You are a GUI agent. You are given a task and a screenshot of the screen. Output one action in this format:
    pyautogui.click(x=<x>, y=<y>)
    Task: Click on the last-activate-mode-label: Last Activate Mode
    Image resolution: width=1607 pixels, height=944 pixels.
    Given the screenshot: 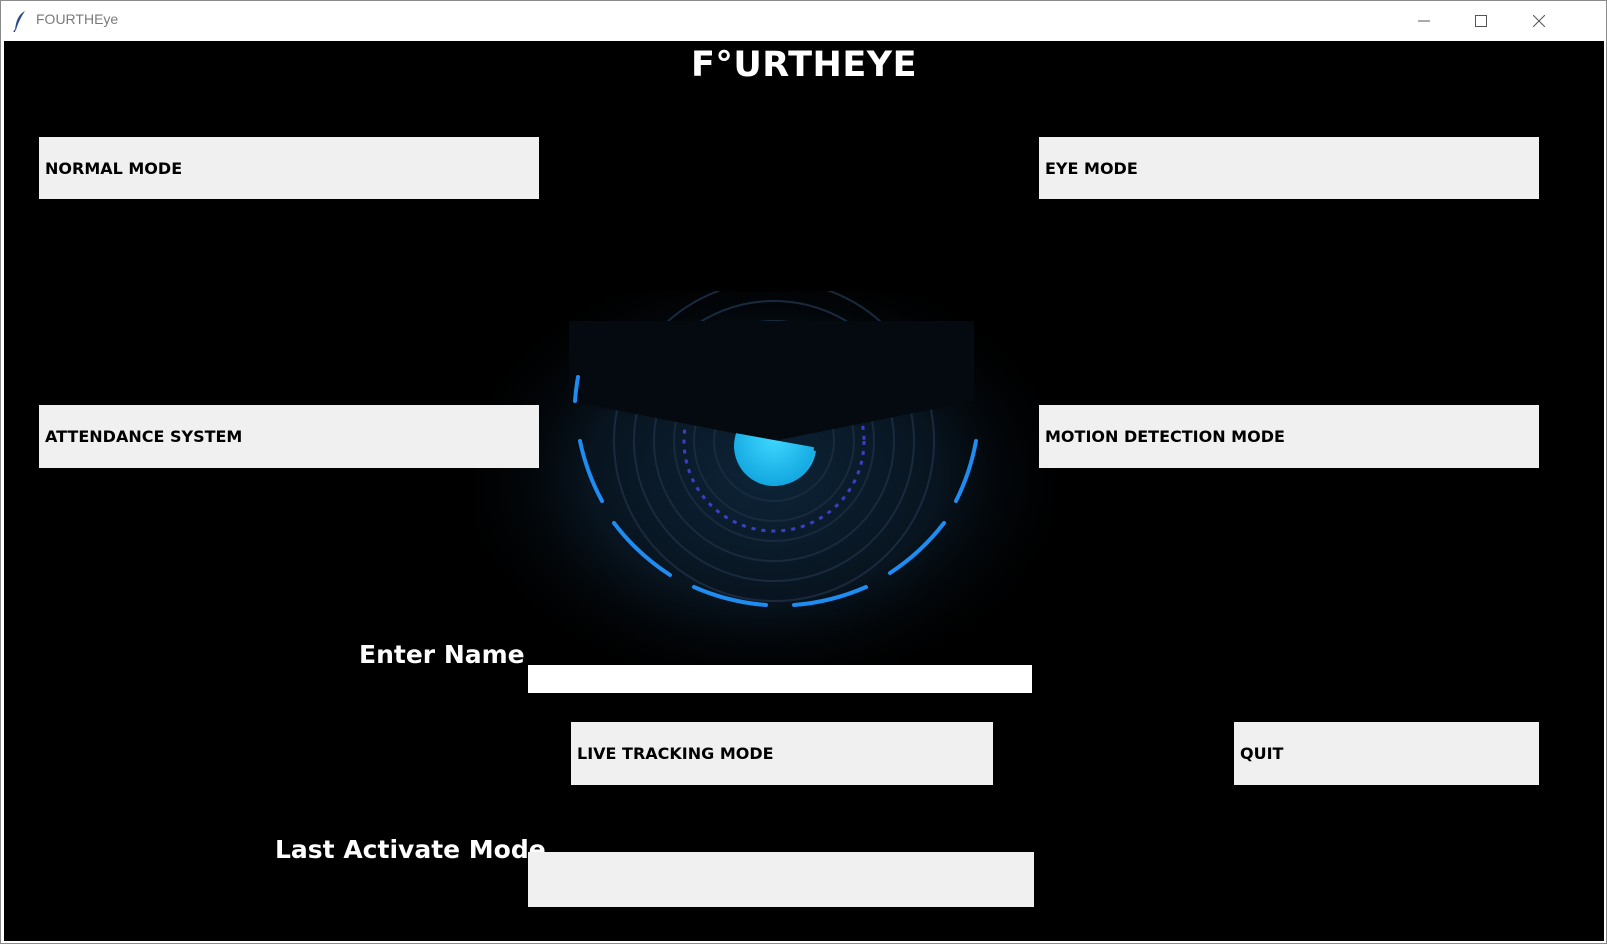 What is the action you would take?
    pyautogui.click(x=410, y=849)
    